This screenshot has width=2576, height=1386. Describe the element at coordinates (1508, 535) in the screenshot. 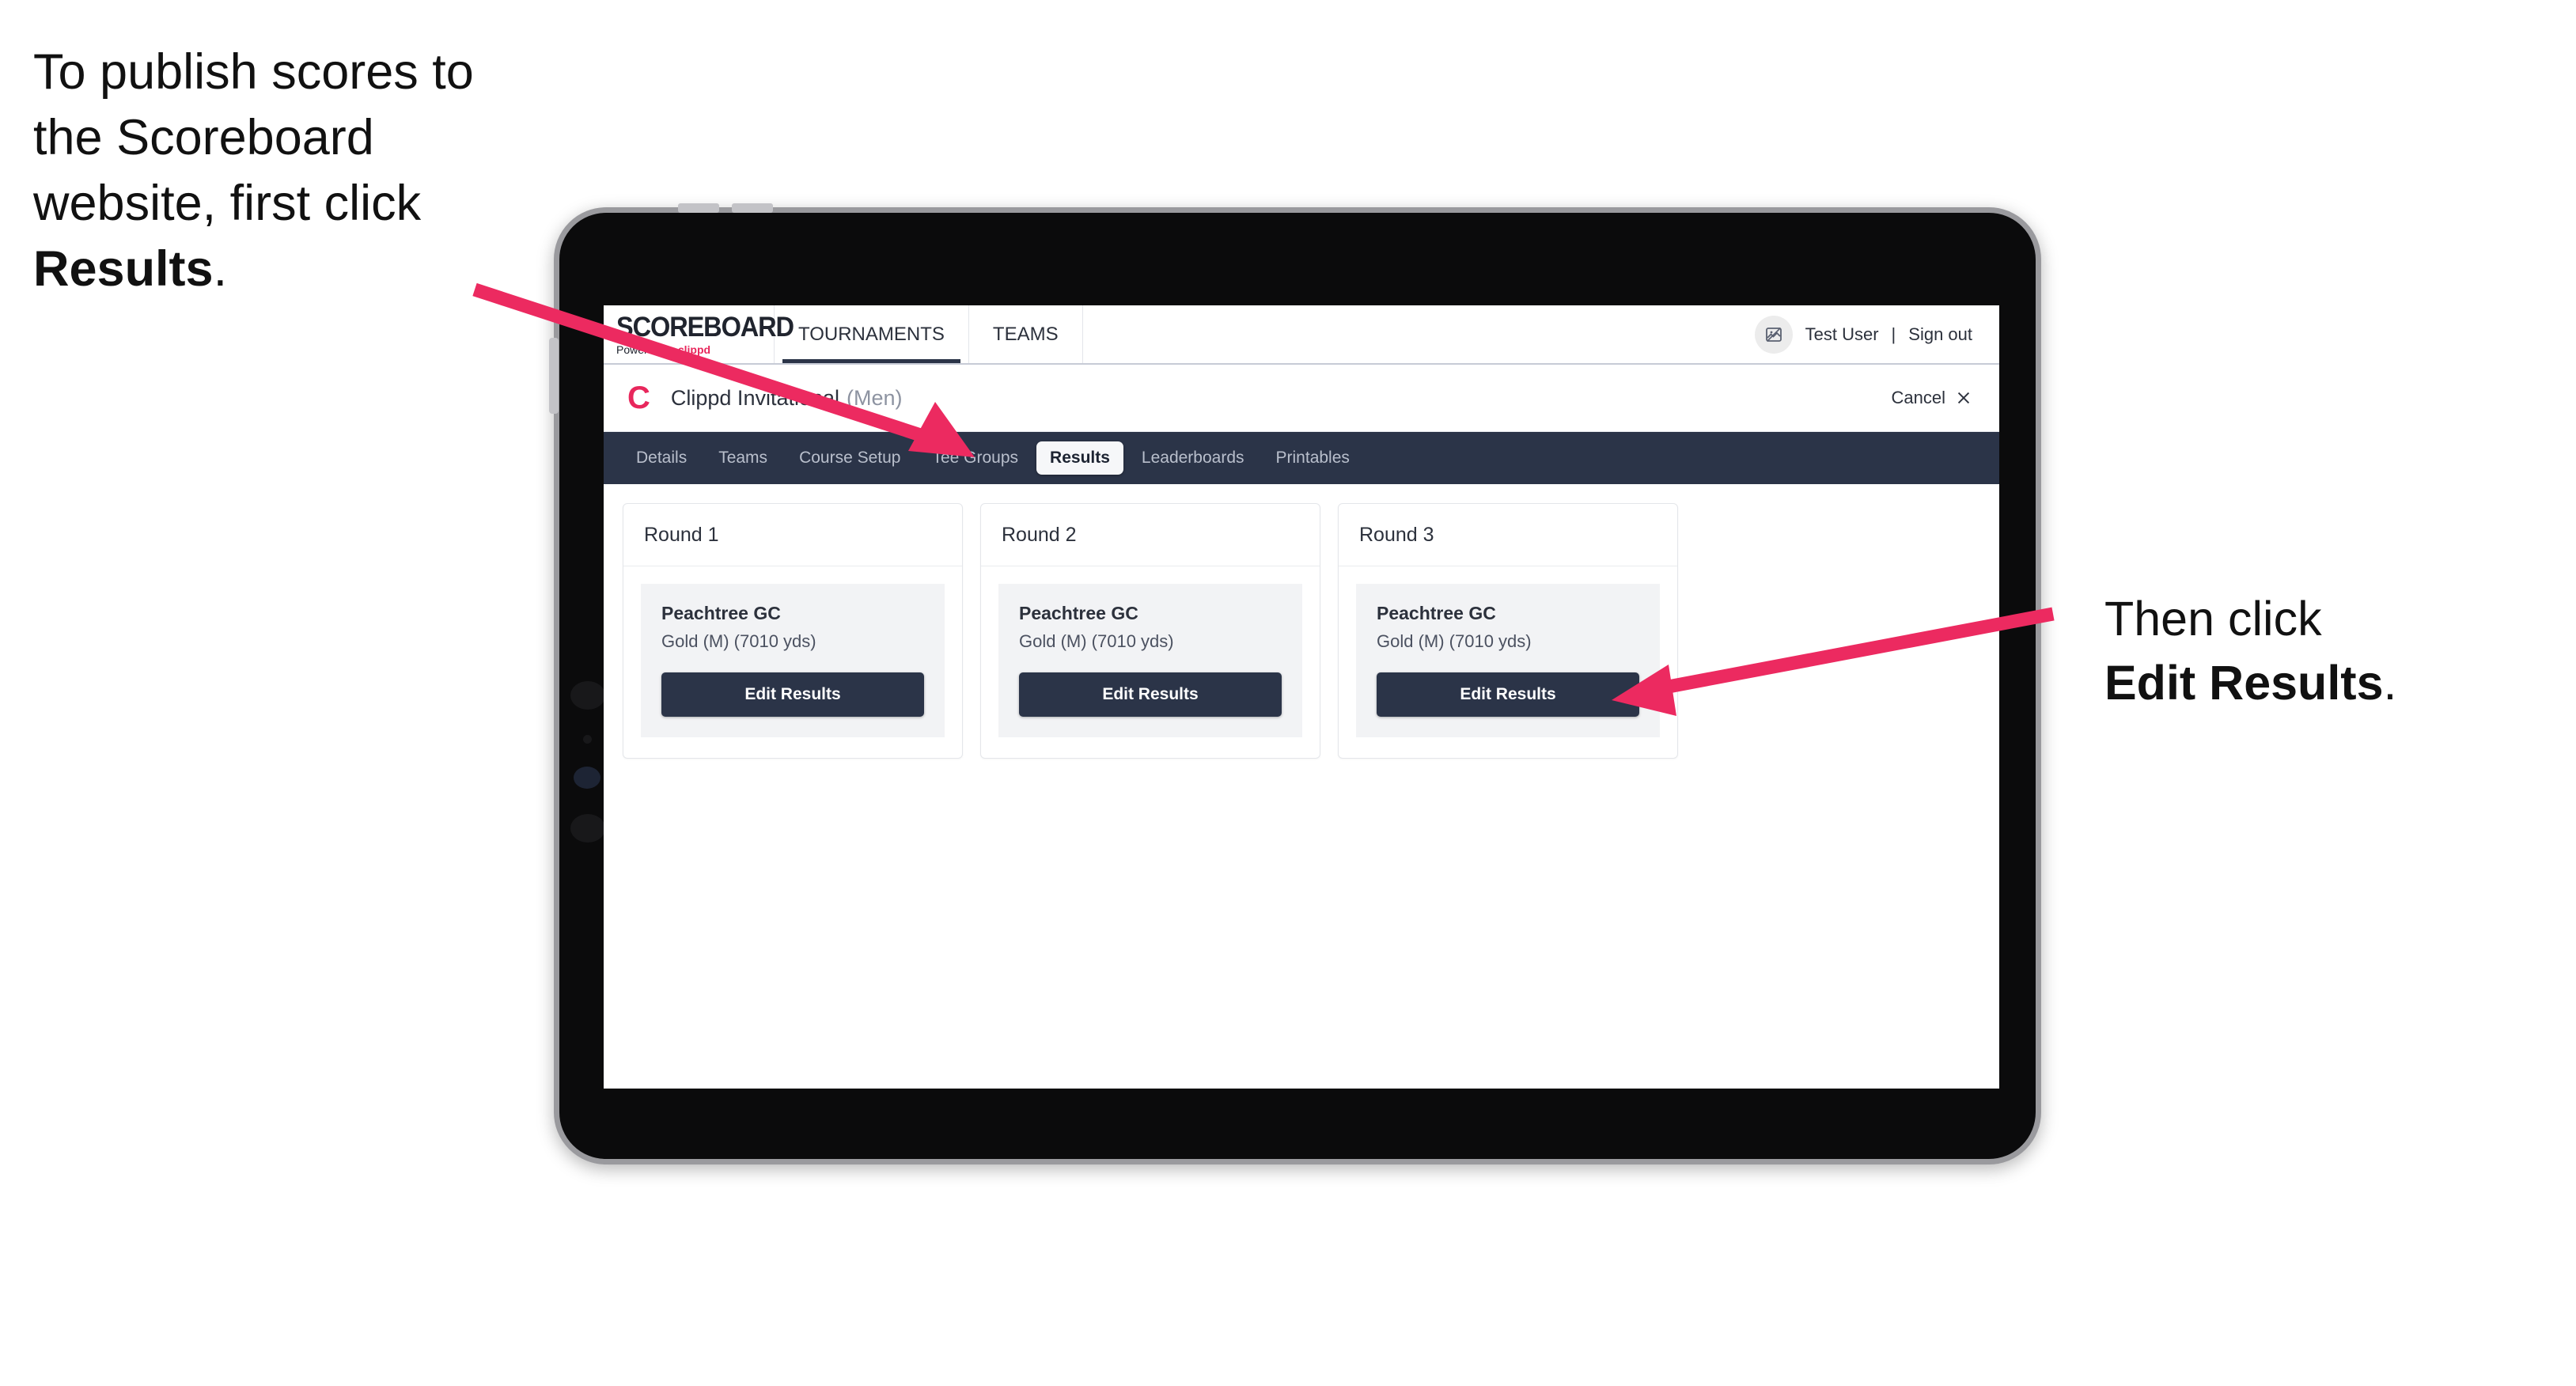

I see `round-card-heading: Round 3` at that location.